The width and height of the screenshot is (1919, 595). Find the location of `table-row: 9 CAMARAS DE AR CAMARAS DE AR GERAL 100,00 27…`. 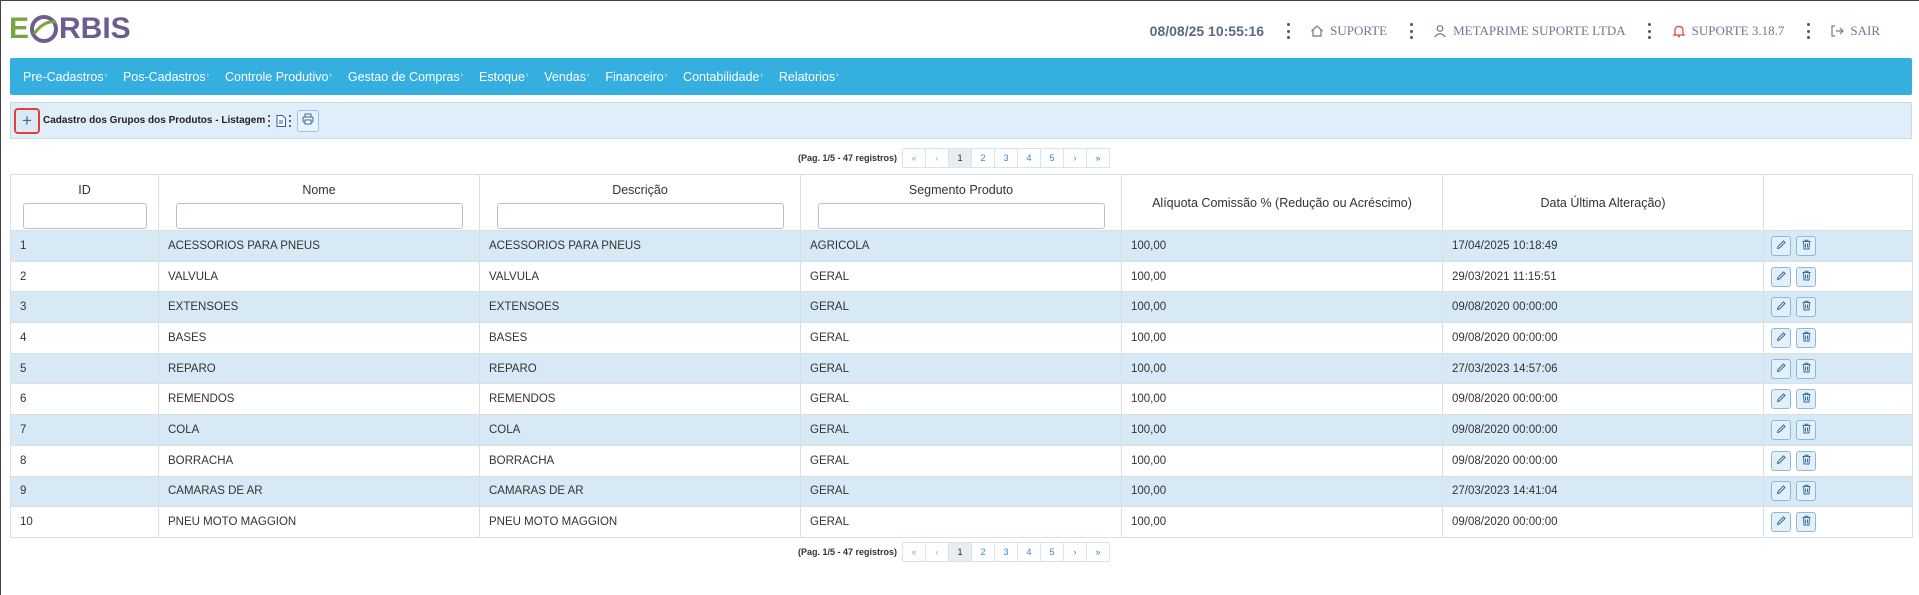

table-row: 9 CAMARAS DE AR CAMARAS DE AR GERAL 100,00 27… is located at coordinates (961, 491).